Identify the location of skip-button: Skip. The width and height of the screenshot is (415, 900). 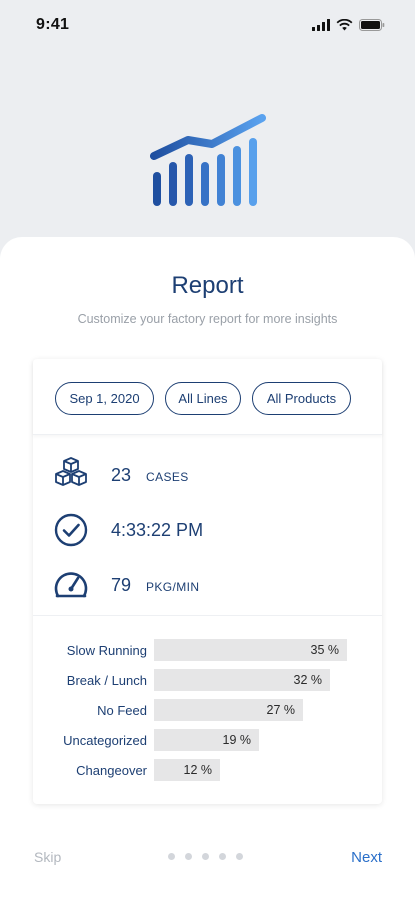
(47, 857).